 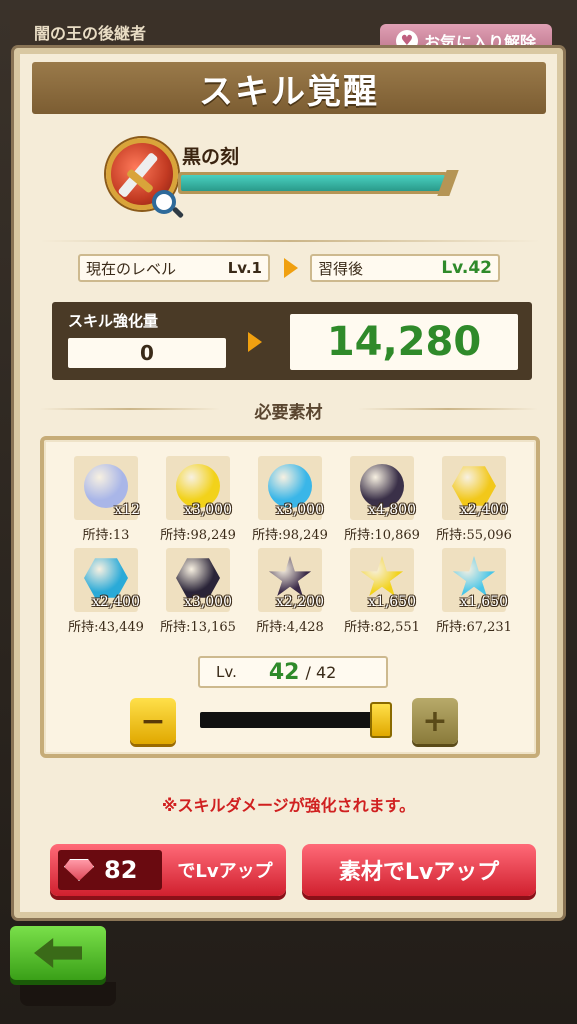 I want to click on gem-levelup-label: でLvアップ, so click(x=225, y=871).